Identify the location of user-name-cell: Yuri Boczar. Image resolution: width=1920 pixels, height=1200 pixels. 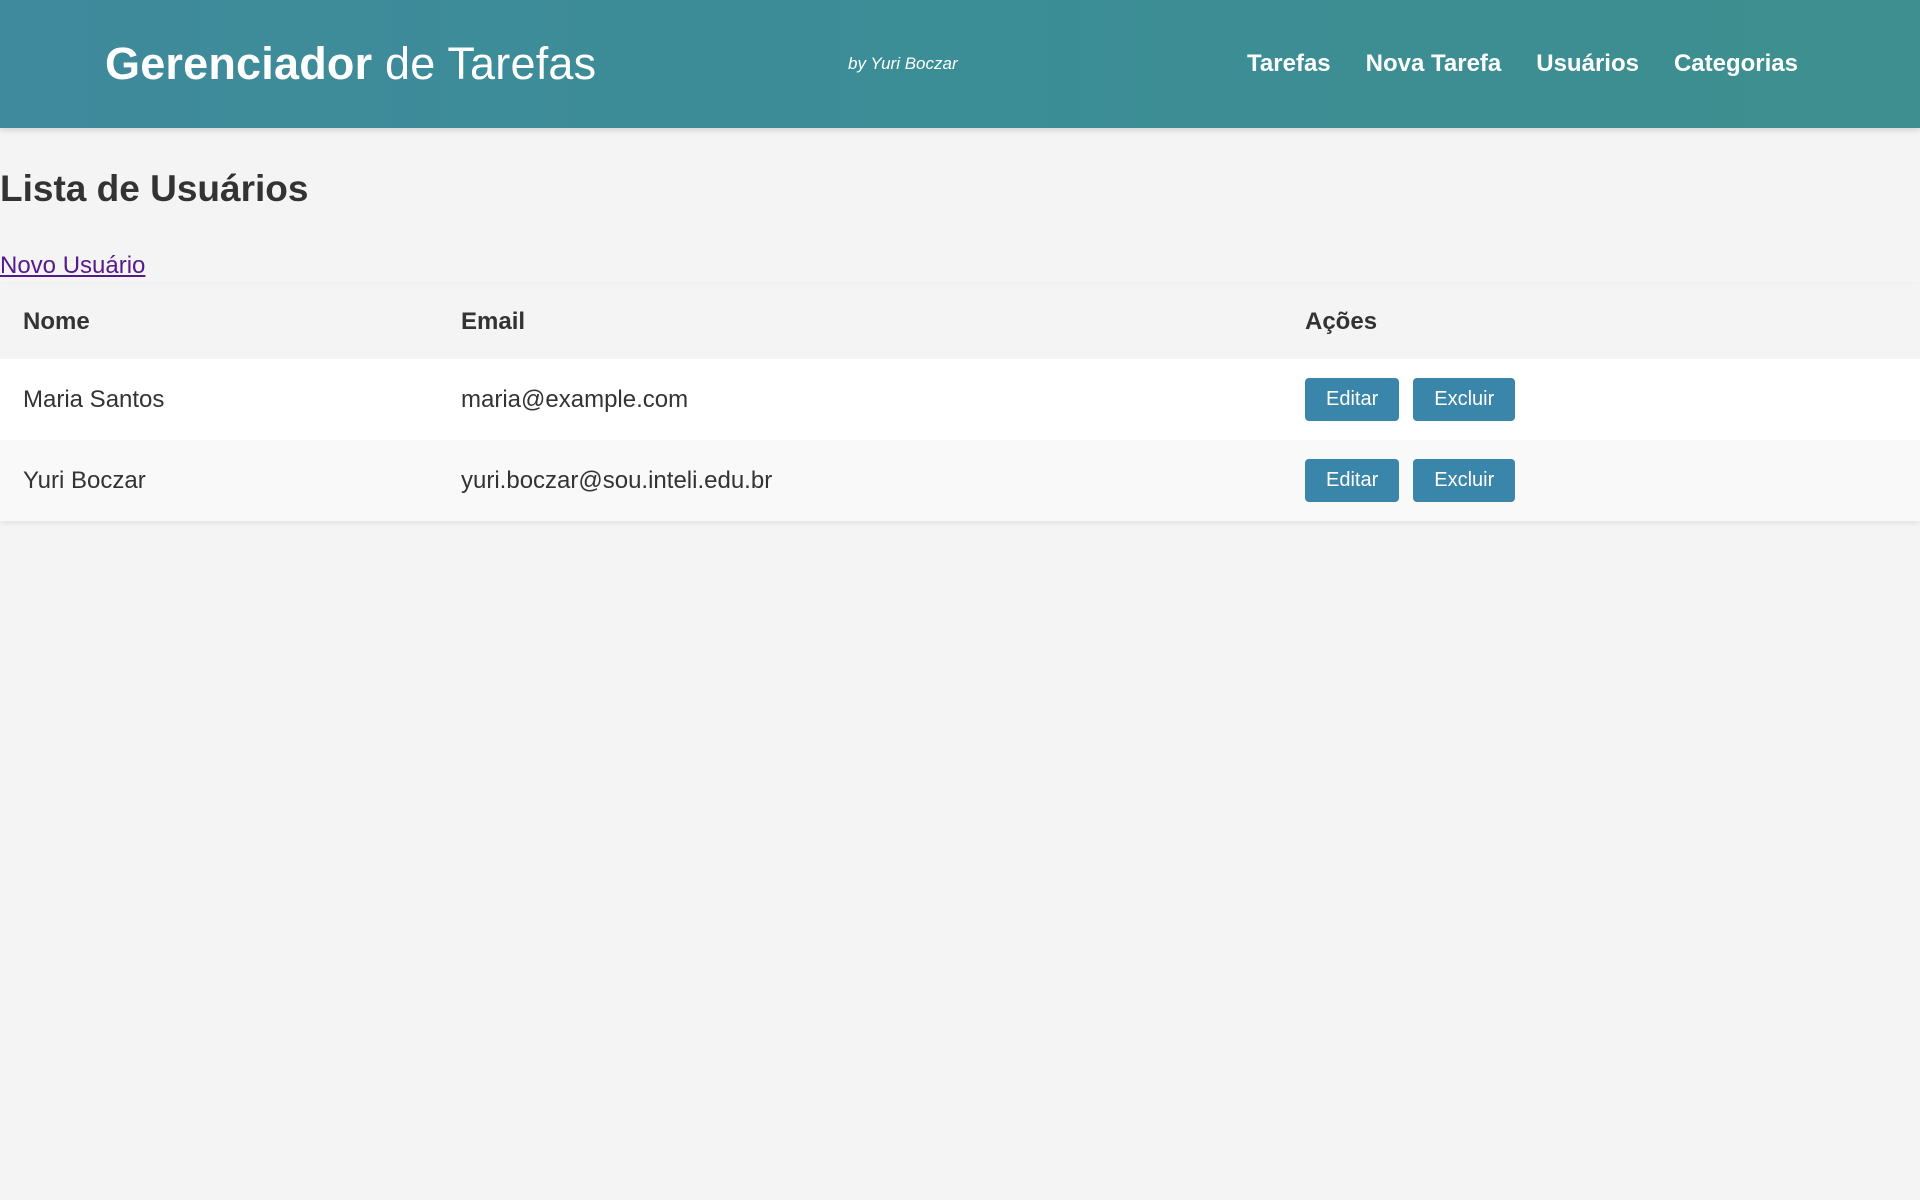
(219, 480).